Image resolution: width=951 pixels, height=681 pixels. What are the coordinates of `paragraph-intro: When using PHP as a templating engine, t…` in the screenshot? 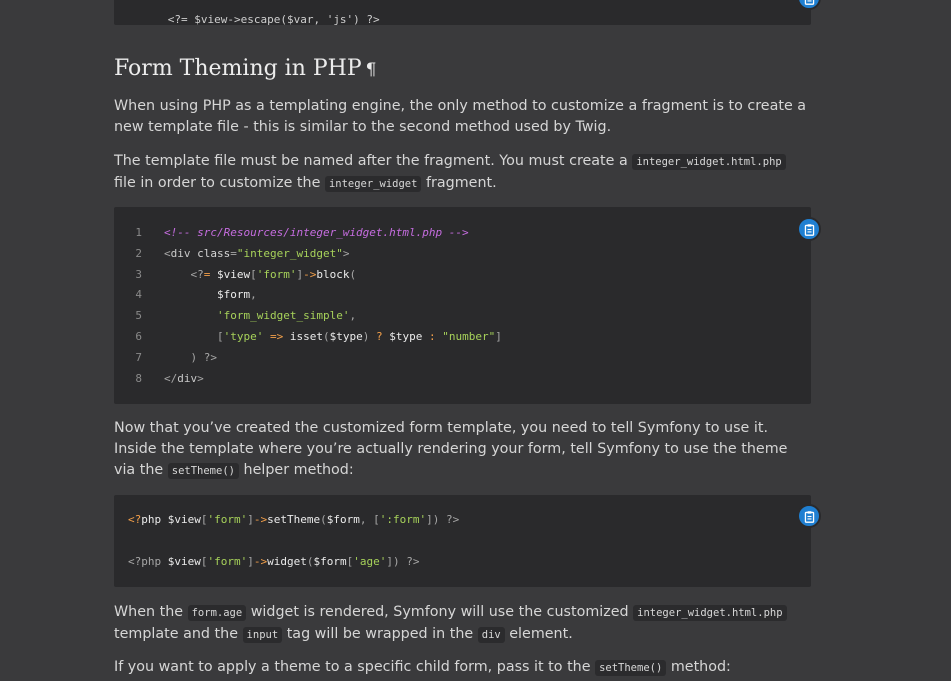 It's located at (460, 116).